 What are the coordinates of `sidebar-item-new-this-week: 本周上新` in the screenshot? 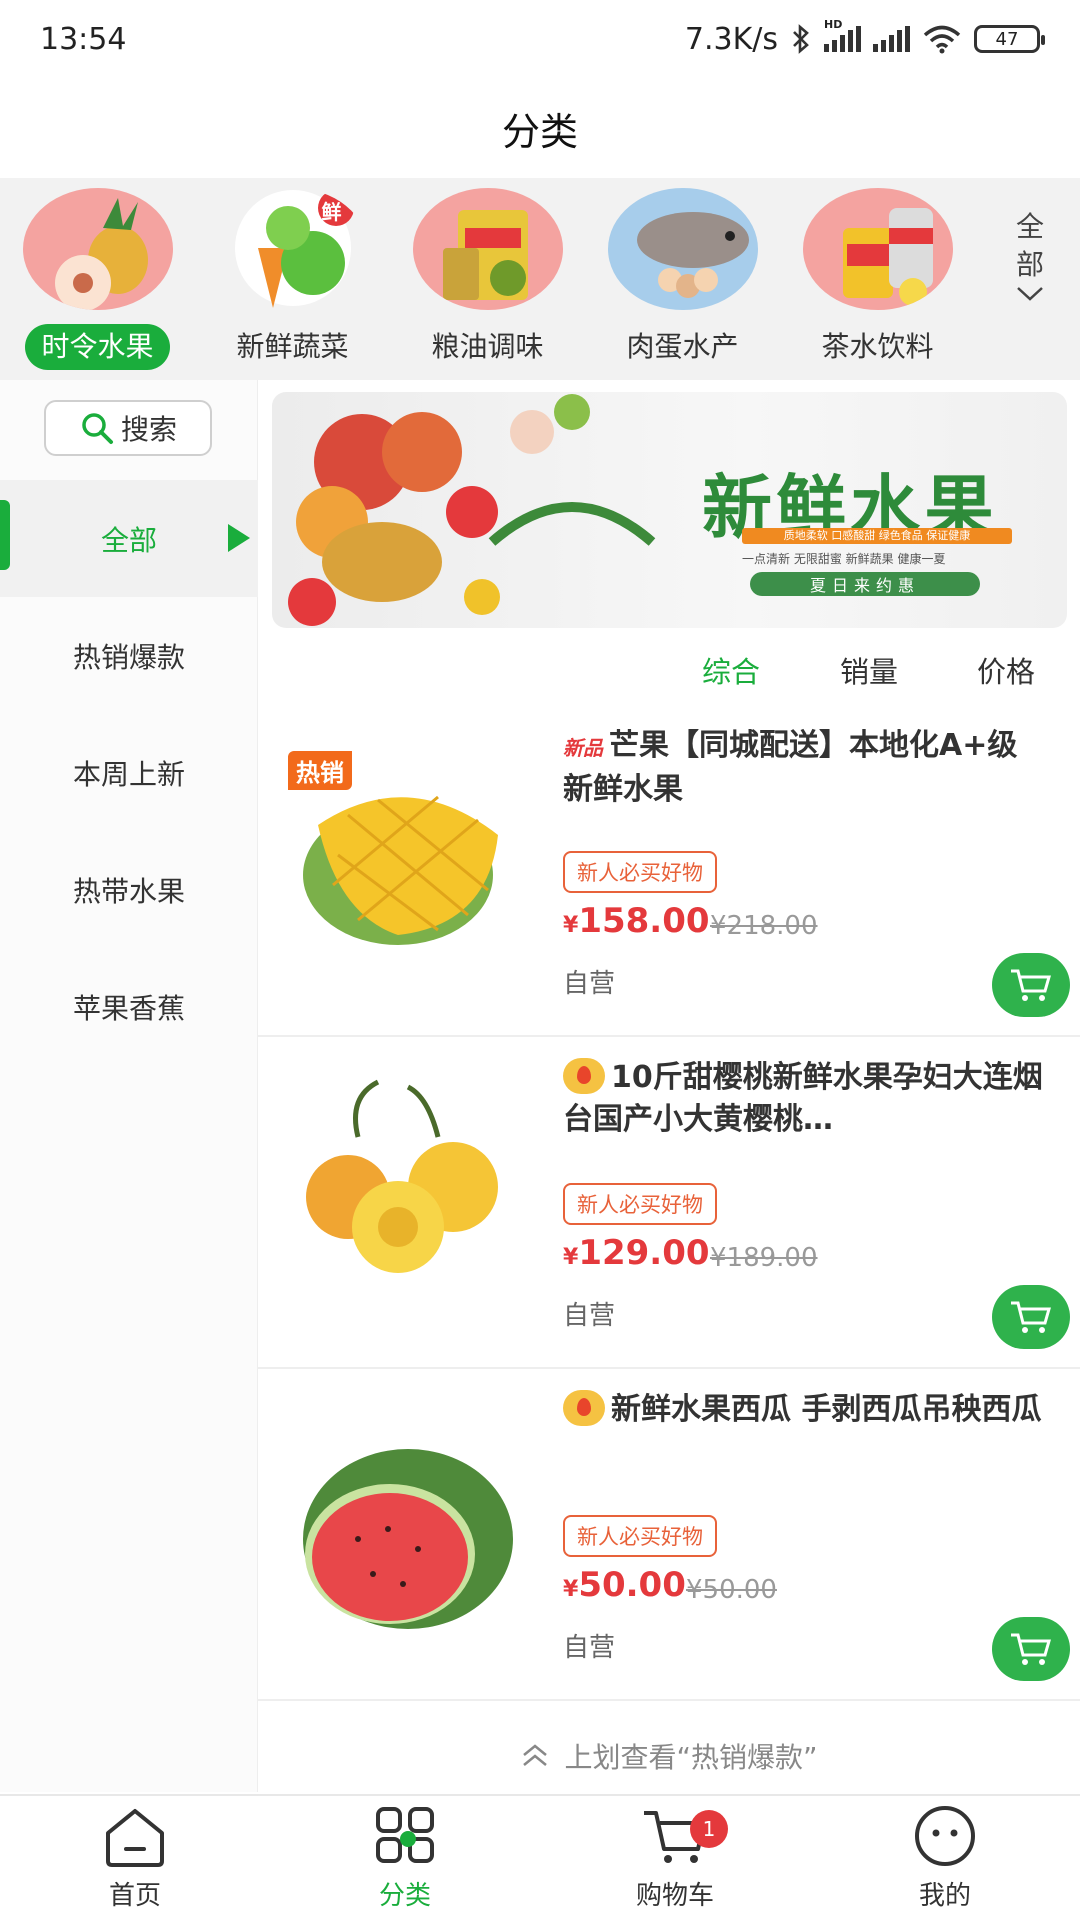 It's located at (129, 772).